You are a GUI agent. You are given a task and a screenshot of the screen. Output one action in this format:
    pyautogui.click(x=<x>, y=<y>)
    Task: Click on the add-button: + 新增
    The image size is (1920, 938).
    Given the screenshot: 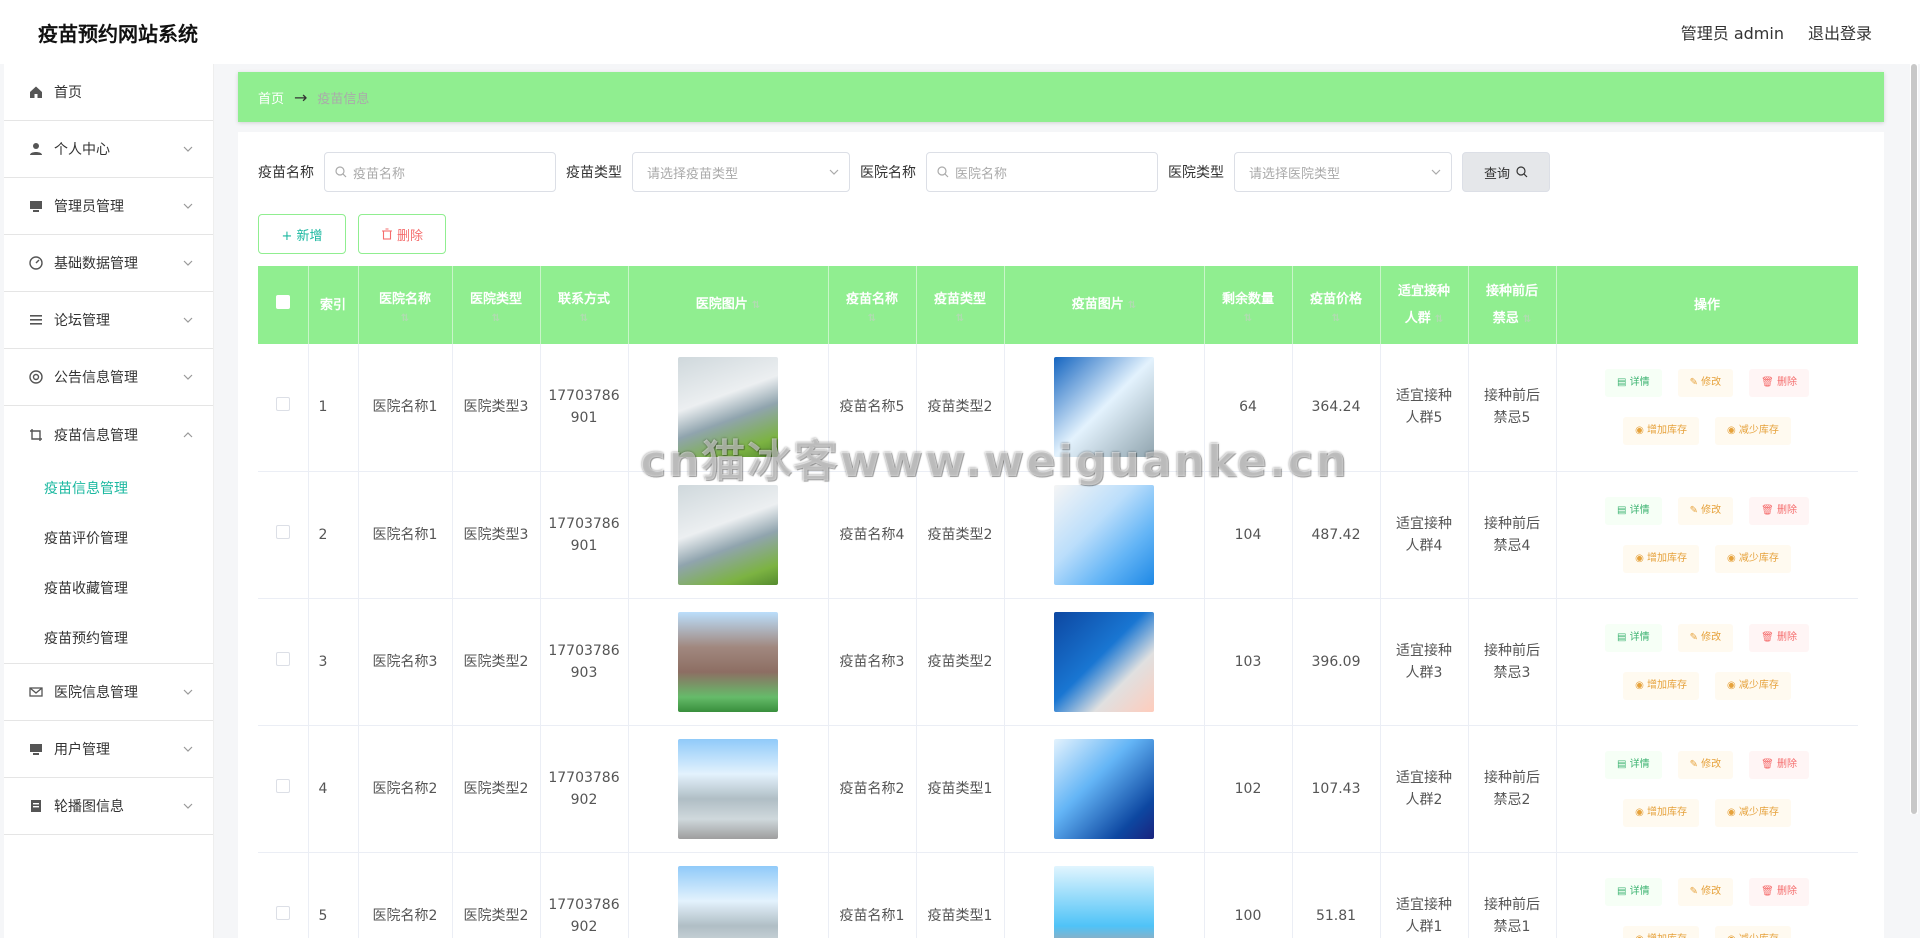 What is the action you would take?
    pyautogui.click(x=302, y=234)
    